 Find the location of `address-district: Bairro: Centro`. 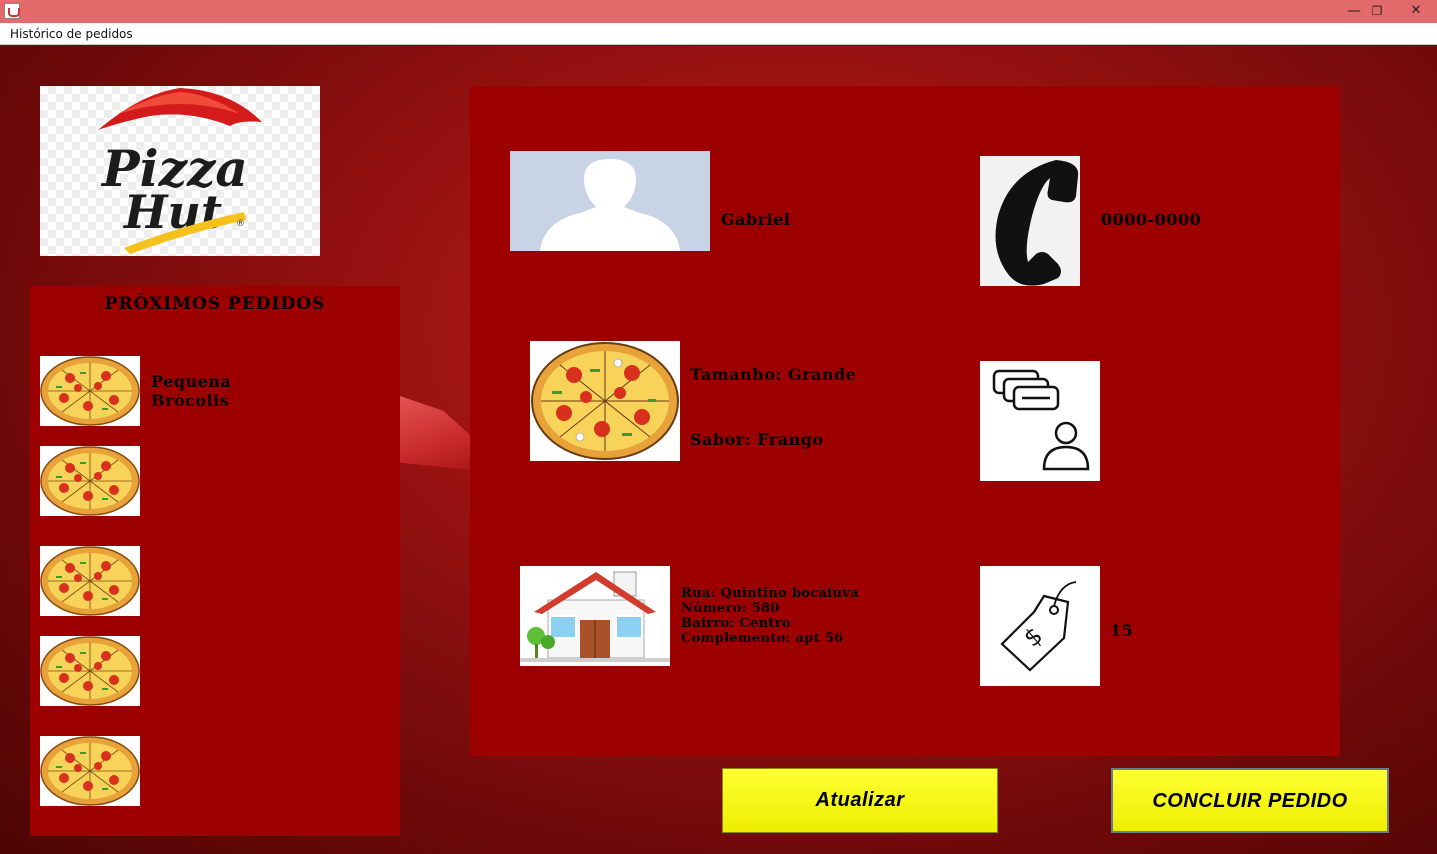

address-district: Bairro: Centro is located at coordinates (736, 623).